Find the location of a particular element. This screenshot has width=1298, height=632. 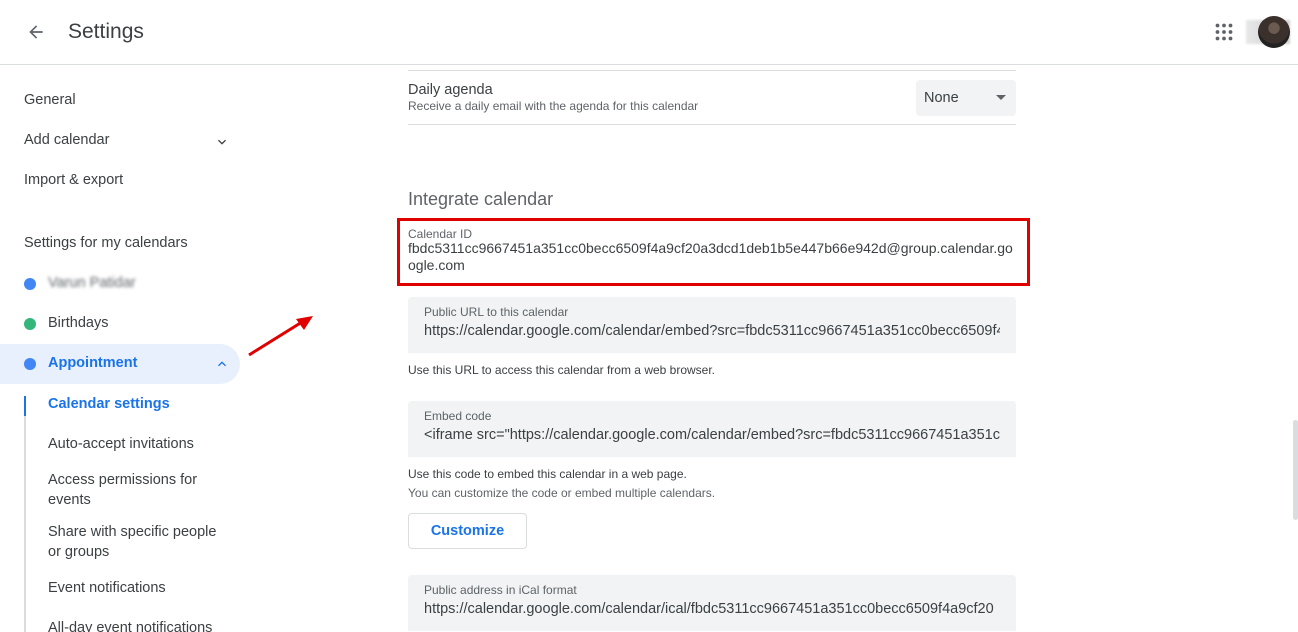

sidebar-item-import-export: Import & export is located at coordinates (73, 180).